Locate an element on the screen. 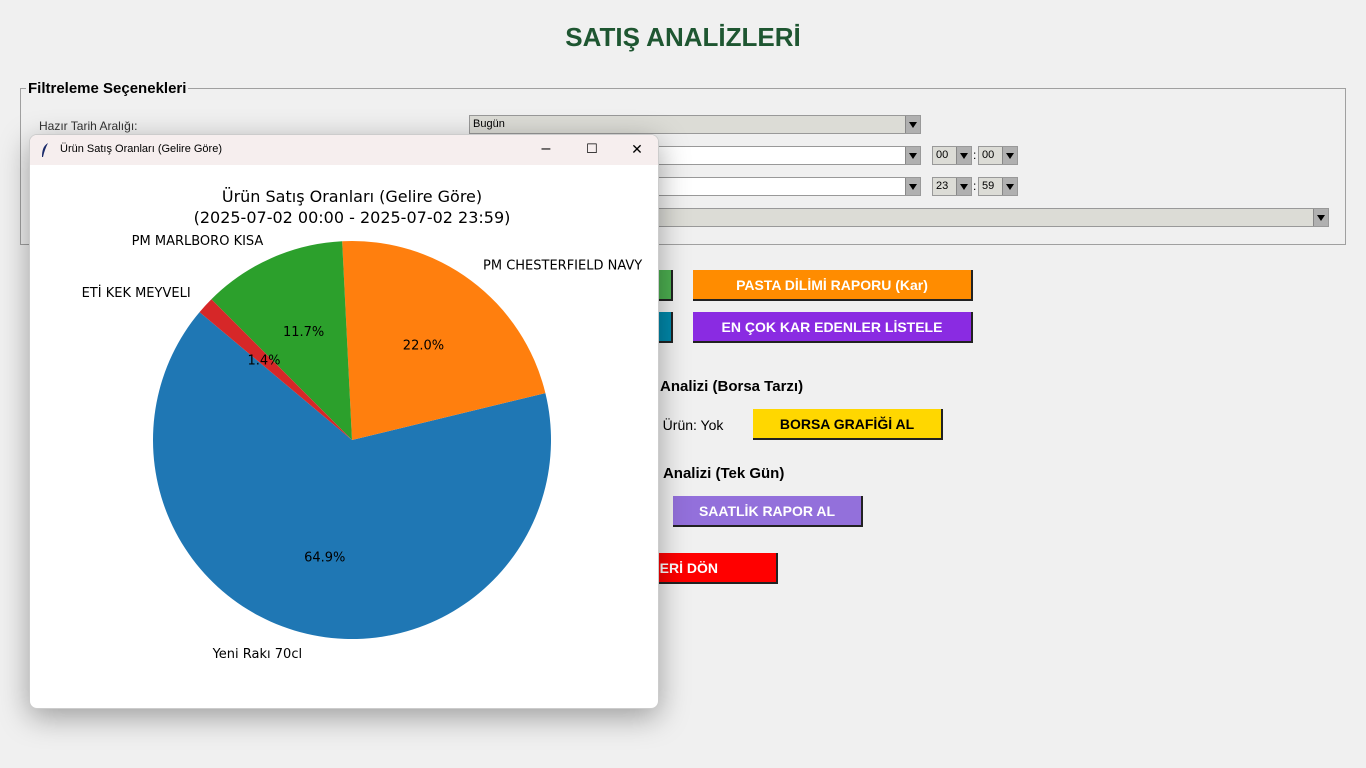 The width and height of the screenshot is (1366, 768). preset-range-value: Bugün is located at coordinates (489, 124).